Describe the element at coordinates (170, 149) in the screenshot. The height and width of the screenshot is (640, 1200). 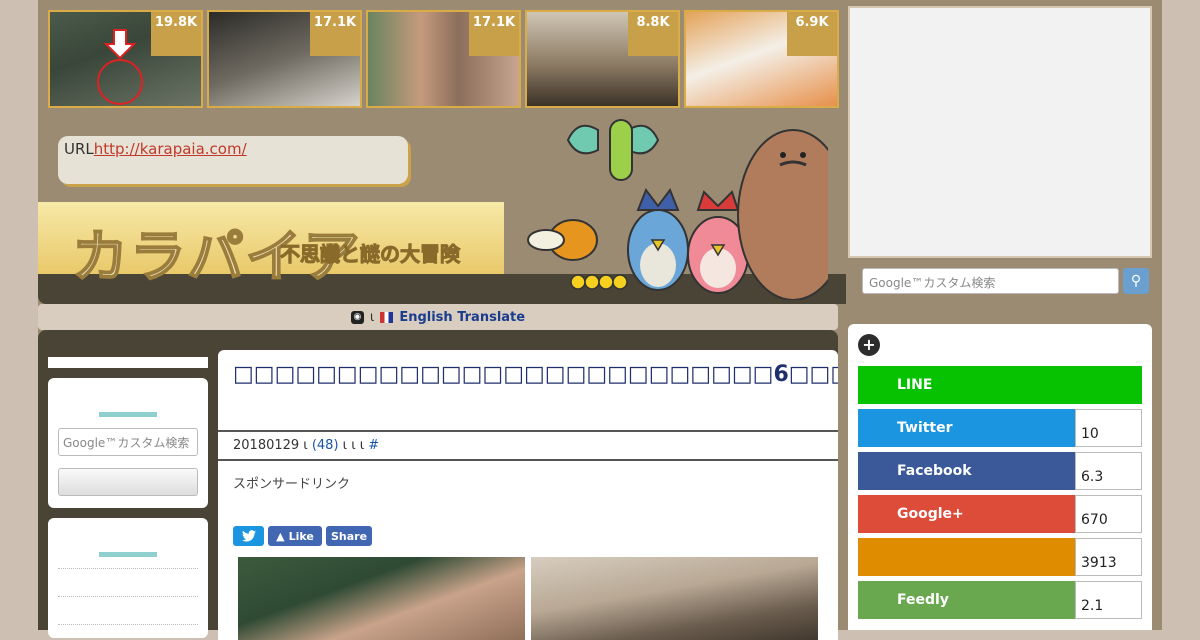
I see `site-url-link: http://karapaia.com/` at that location.